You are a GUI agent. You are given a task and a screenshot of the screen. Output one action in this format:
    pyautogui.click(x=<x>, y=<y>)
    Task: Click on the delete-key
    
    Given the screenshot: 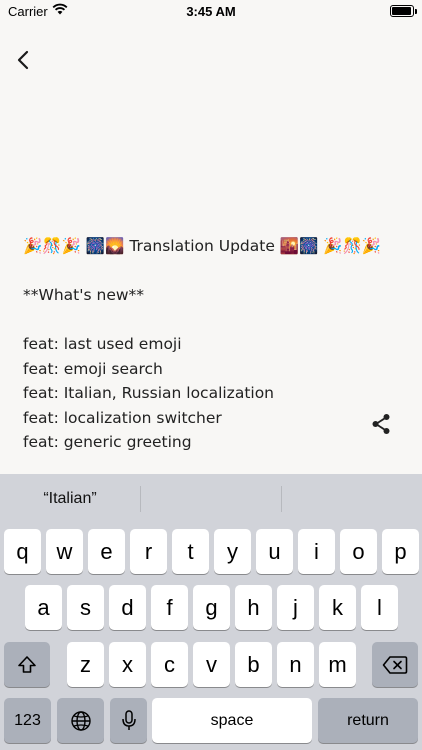 What is the action you would take?
    pyautogui.click(x=395, y=664)
    